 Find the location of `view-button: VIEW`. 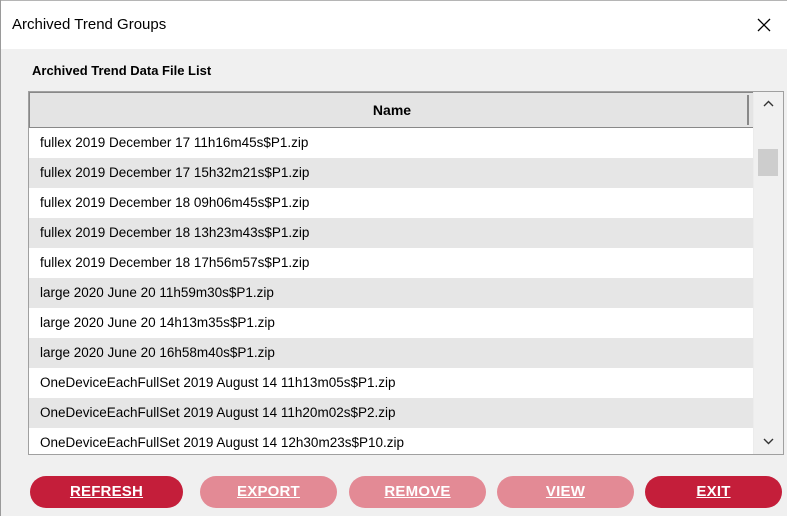

view-button: VIEW is located at coordinates (565, 492).